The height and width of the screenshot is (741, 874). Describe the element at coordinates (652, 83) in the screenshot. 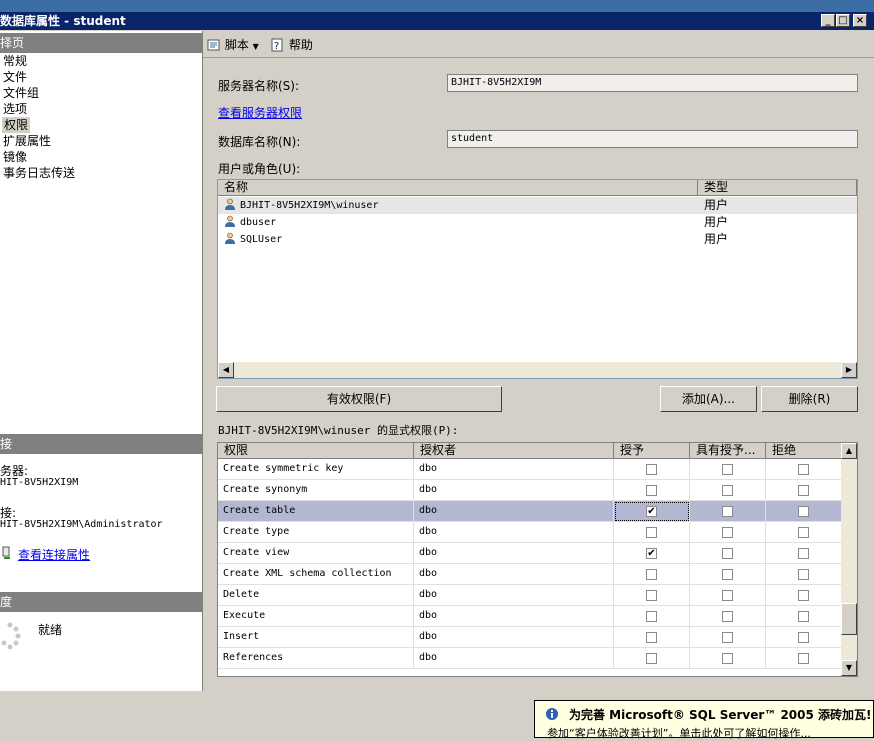

I see `server-name-field: BJHIT-8V5H2XI9M` at that location.